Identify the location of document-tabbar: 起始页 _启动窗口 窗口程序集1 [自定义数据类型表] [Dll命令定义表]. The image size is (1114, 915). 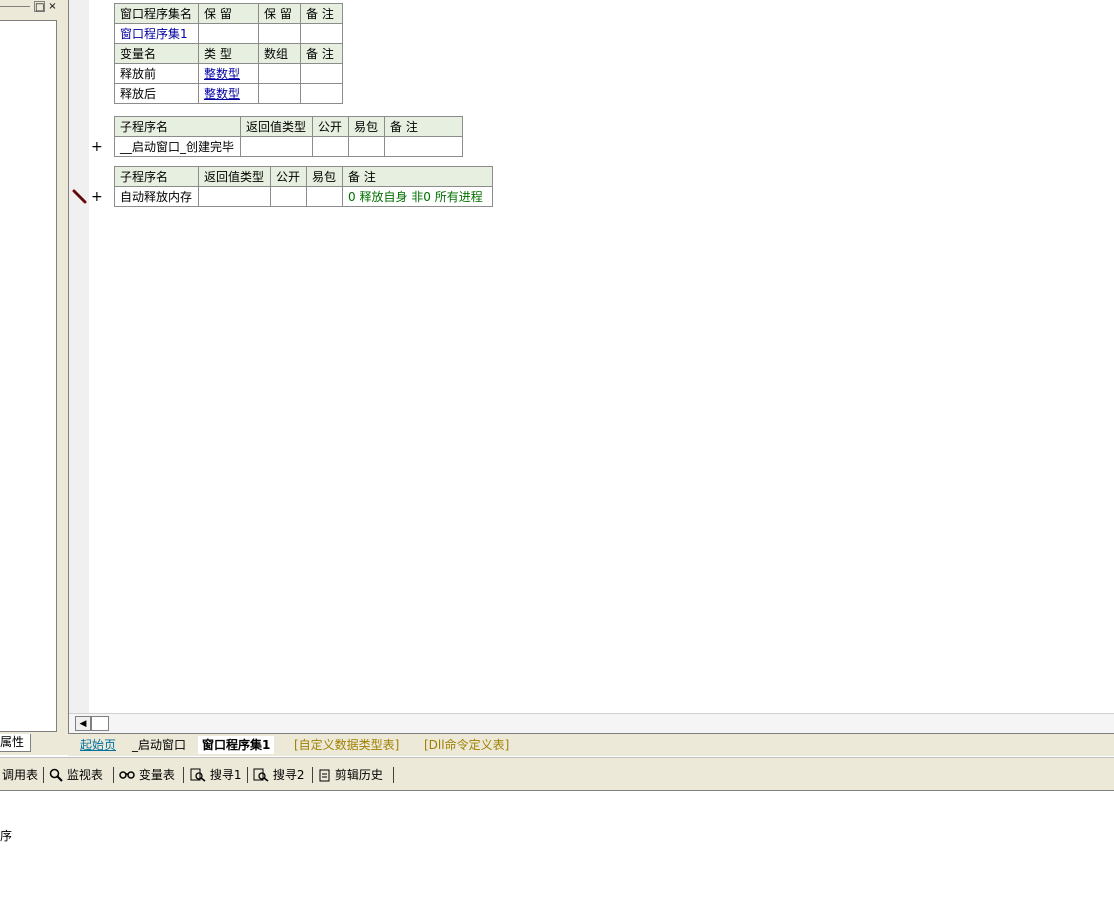
(591, 744).